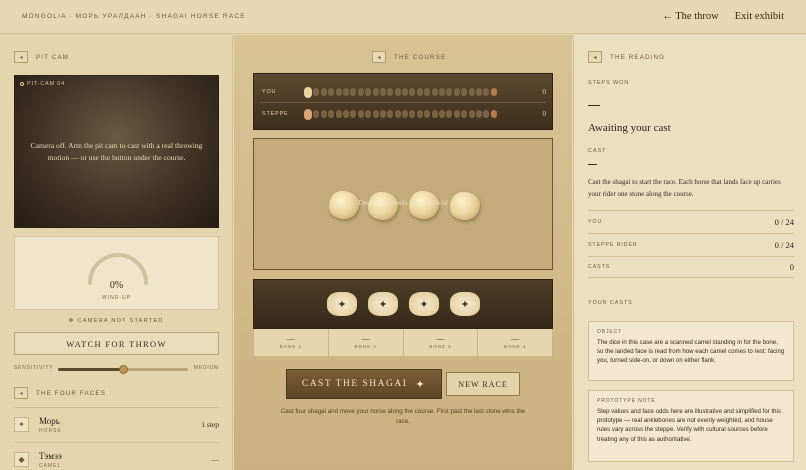  I want to click on face-value: —, so click(215, 459).